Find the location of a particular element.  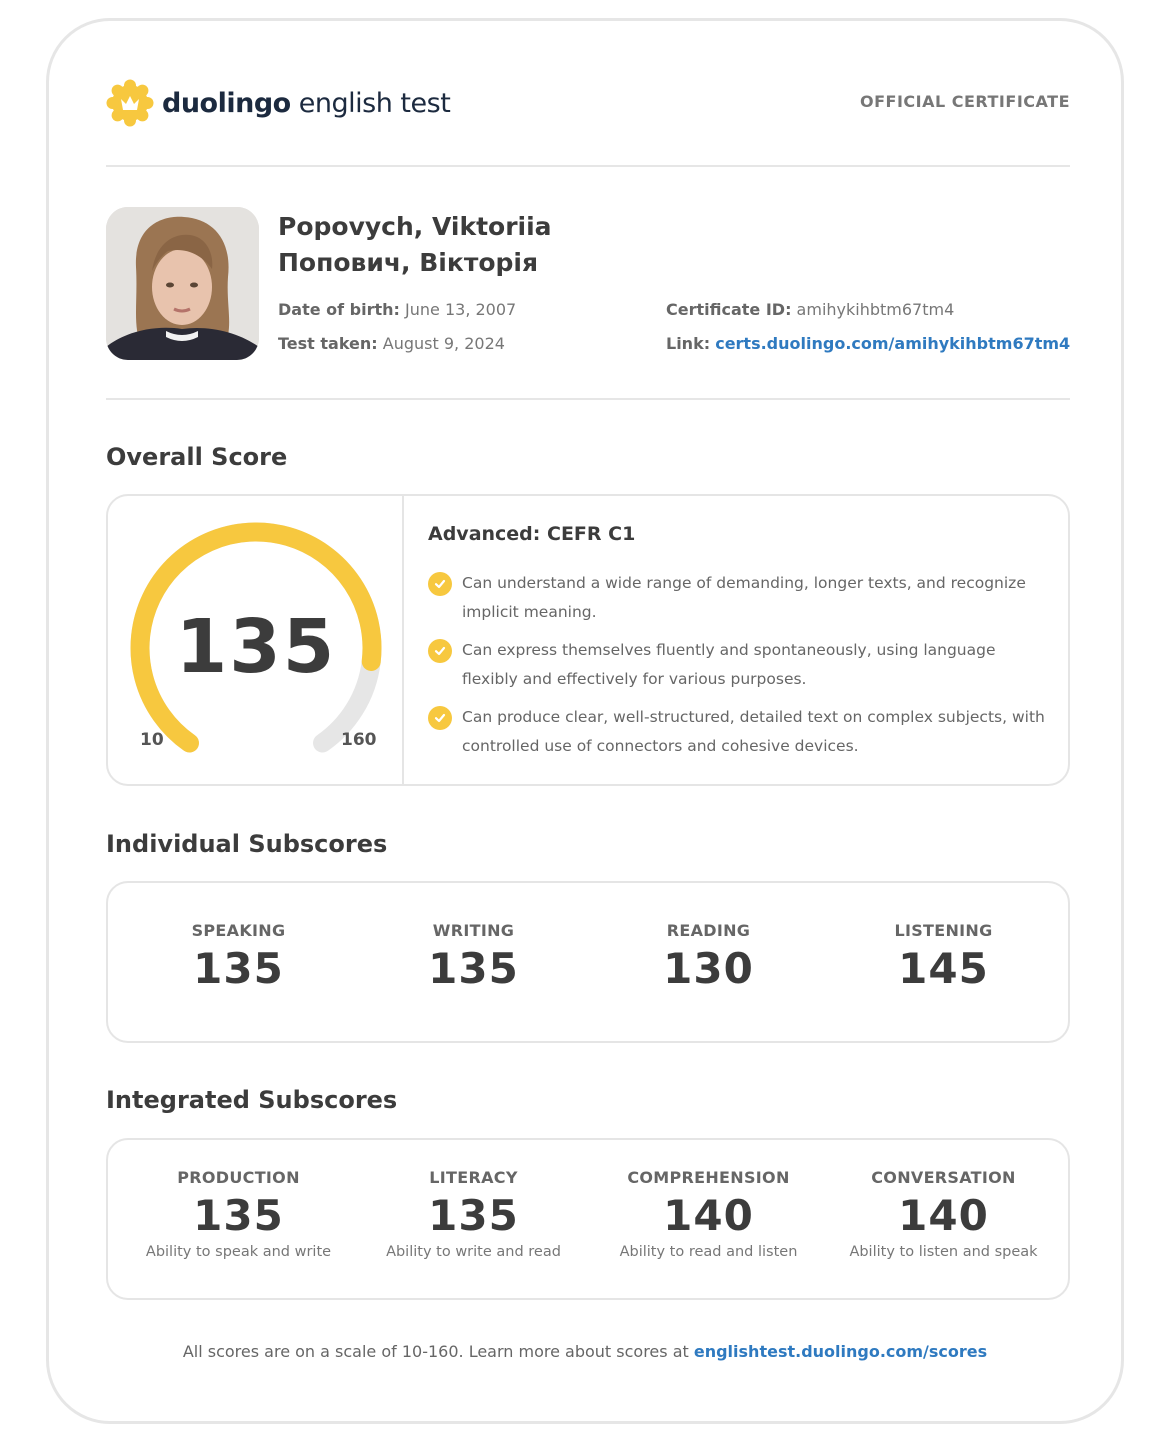

subscore-literacy: LITERACY 135 Ability to write and read is located at coordinates (473, 1214).